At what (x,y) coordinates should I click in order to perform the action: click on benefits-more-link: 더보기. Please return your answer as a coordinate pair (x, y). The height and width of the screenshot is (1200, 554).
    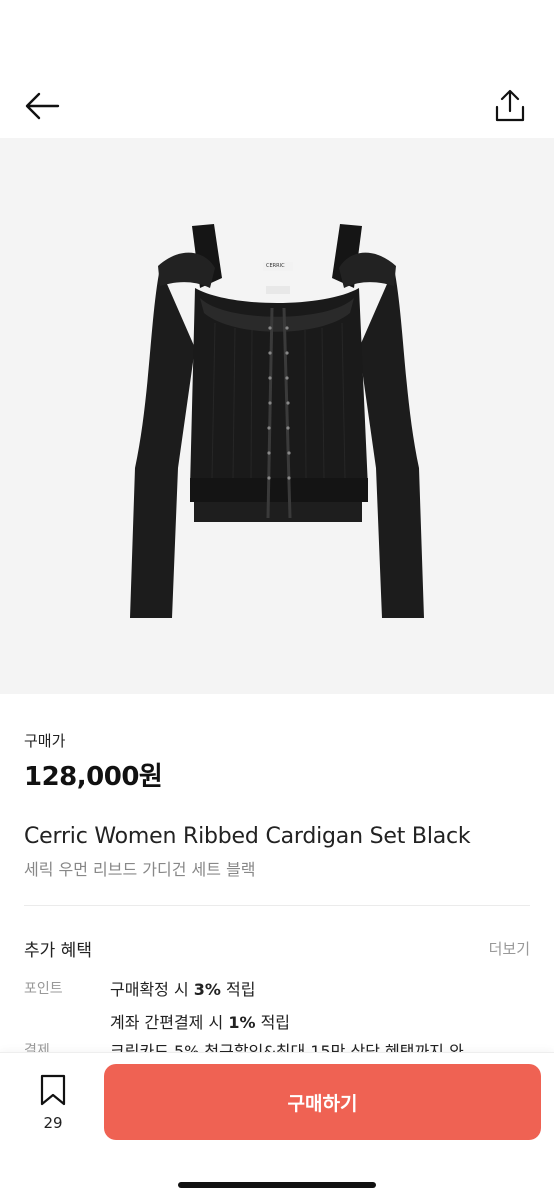
    Looking at the image, I should click on (509, 948).